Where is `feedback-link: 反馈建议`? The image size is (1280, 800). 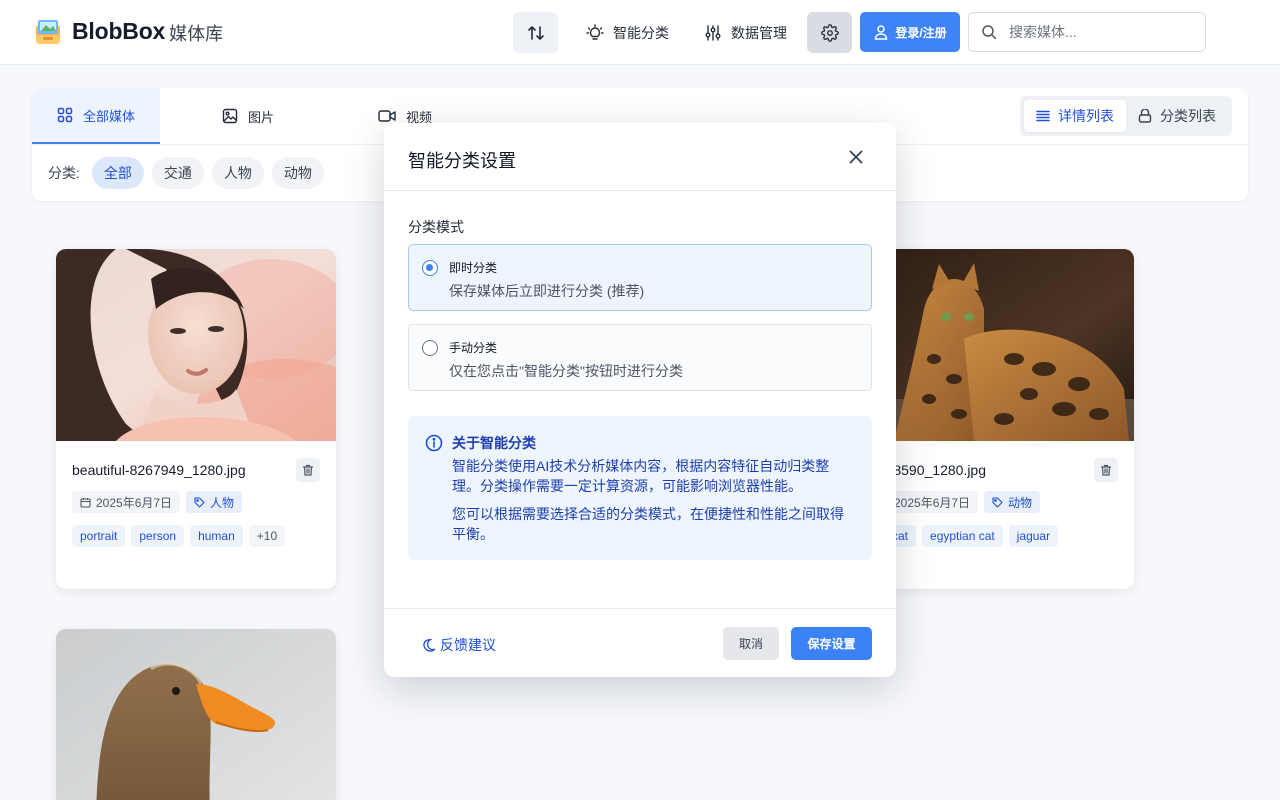
feedback-link: 反馈建议 is located at coordinates (459, 645).